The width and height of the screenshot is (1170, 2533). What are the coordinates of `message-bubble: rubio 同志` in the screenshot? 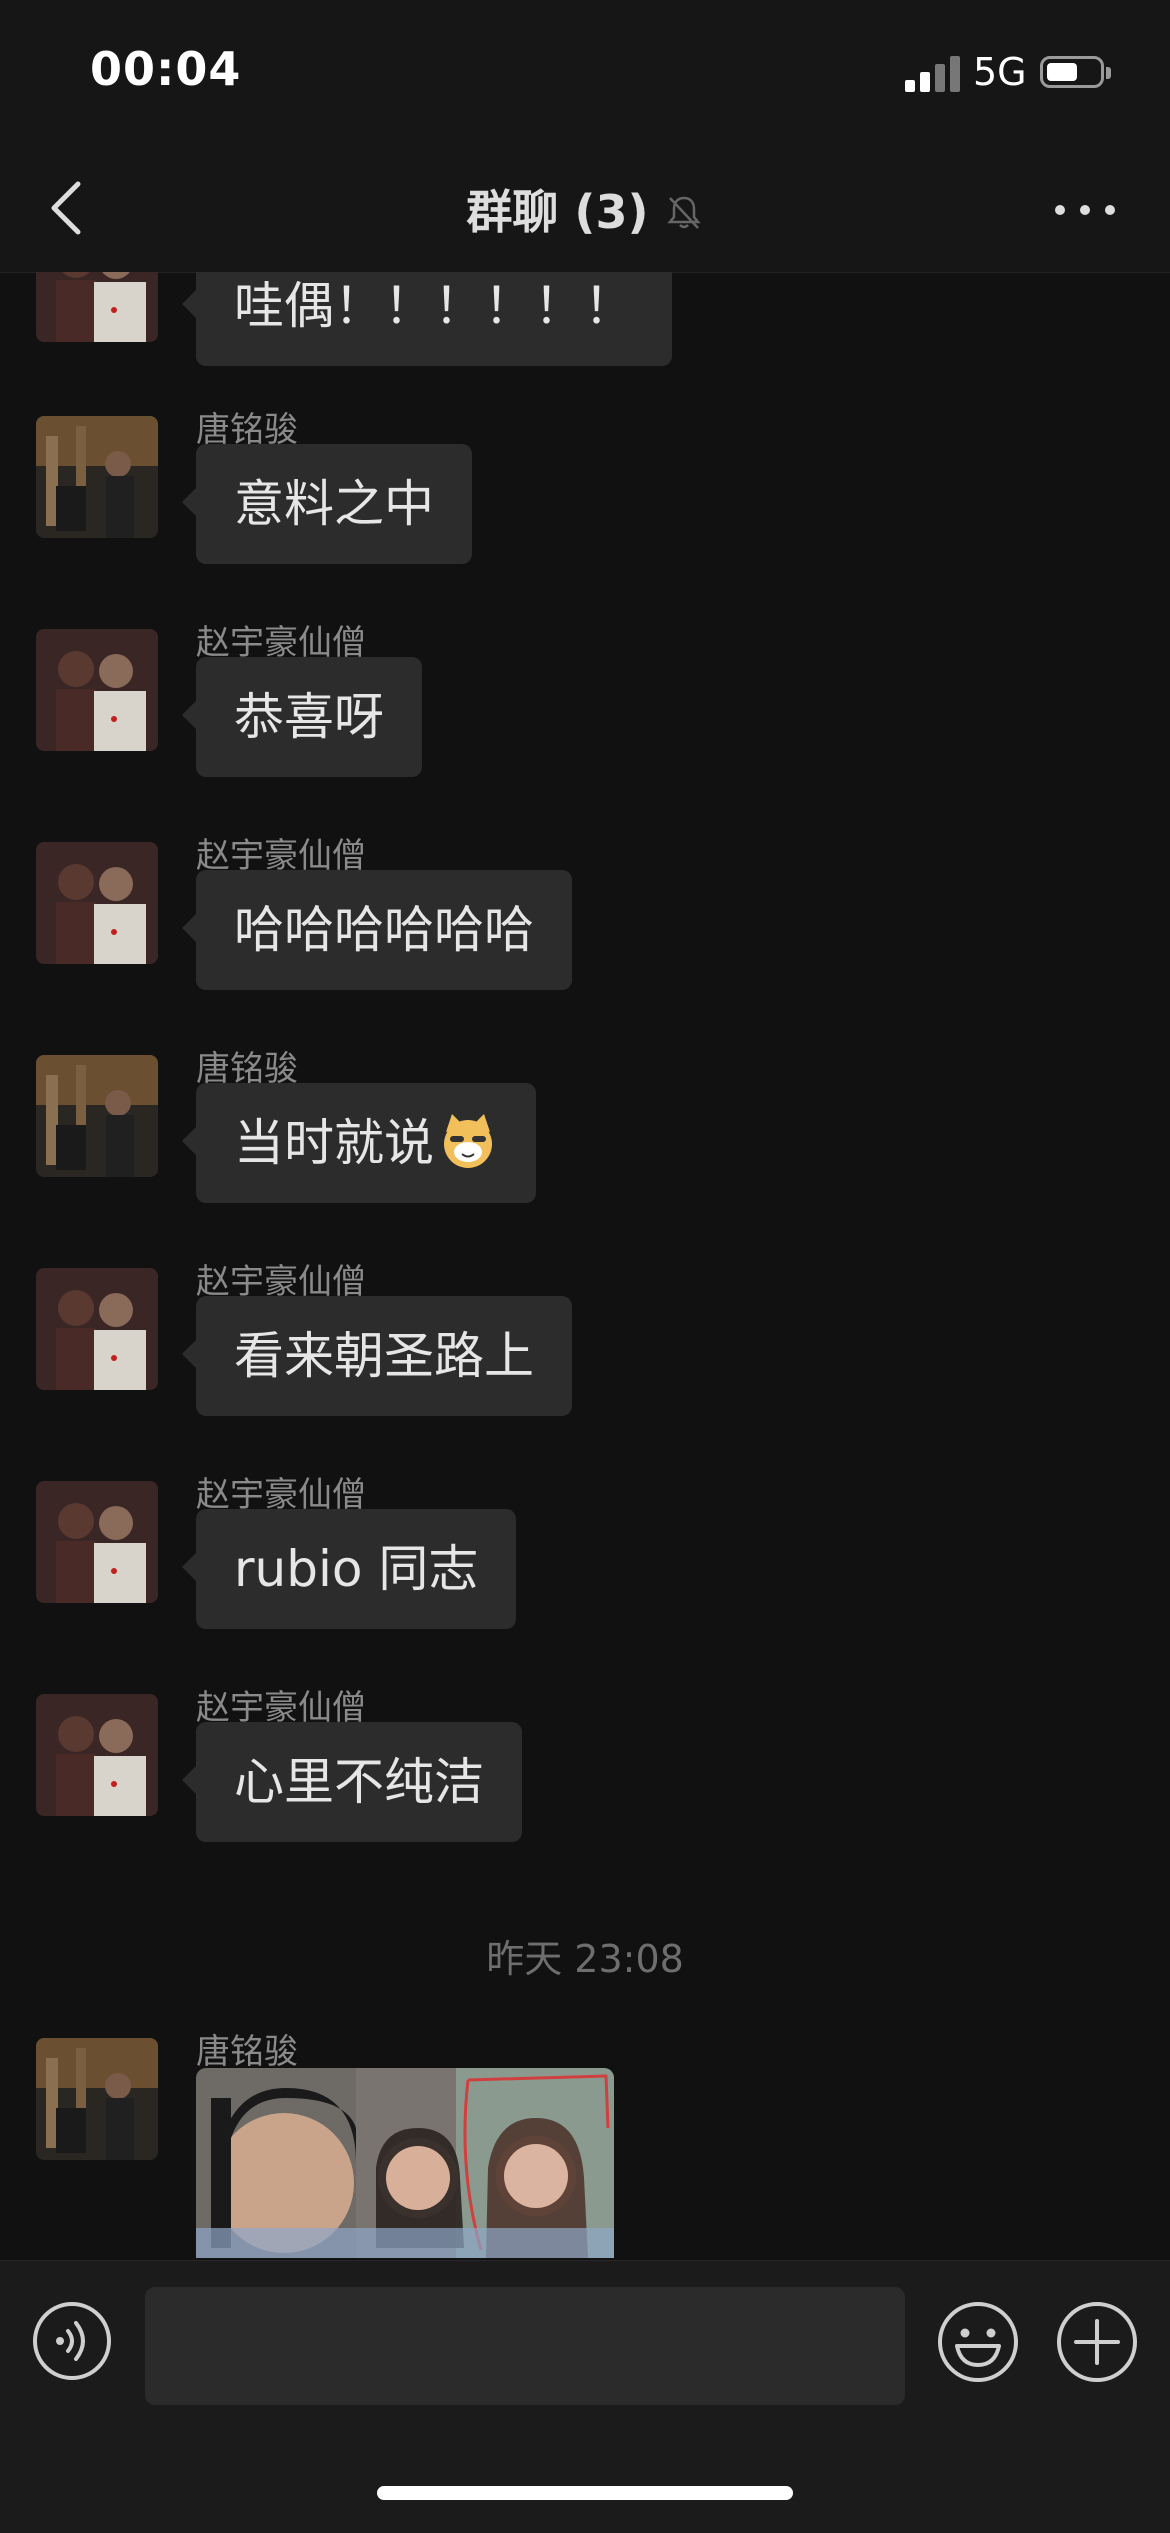 It's located at (349, 1569).